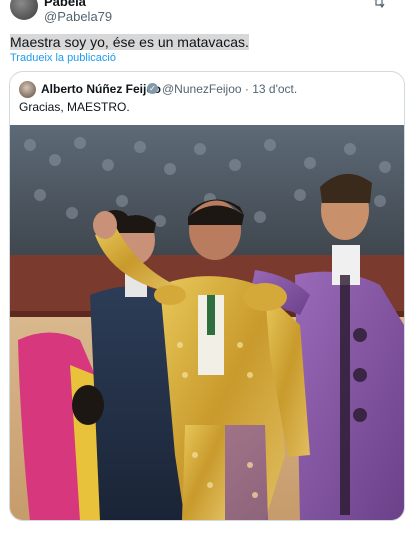 Image resolution: width=414 pixels, height=534 pixels. I want to click on translate-post-link: Tradueix la publicació, so click(63, 58).